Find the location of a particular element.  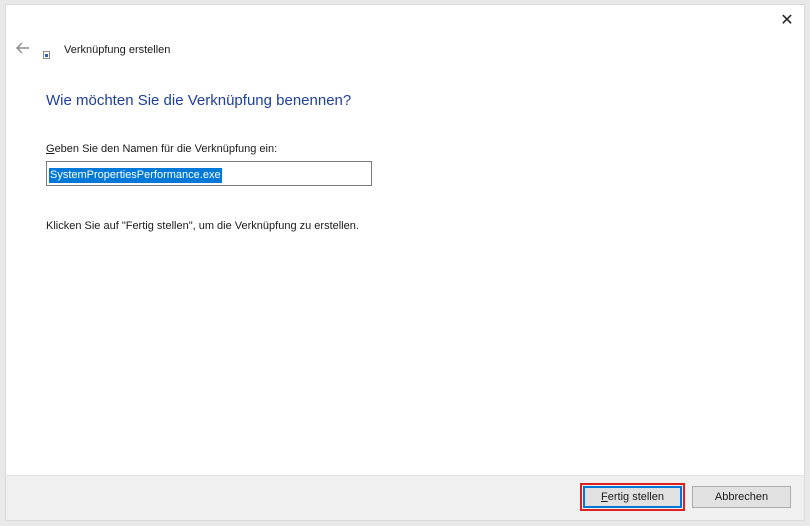

button-bar: Fertig stellen Abbrechen is located at coordinates (405, 497).